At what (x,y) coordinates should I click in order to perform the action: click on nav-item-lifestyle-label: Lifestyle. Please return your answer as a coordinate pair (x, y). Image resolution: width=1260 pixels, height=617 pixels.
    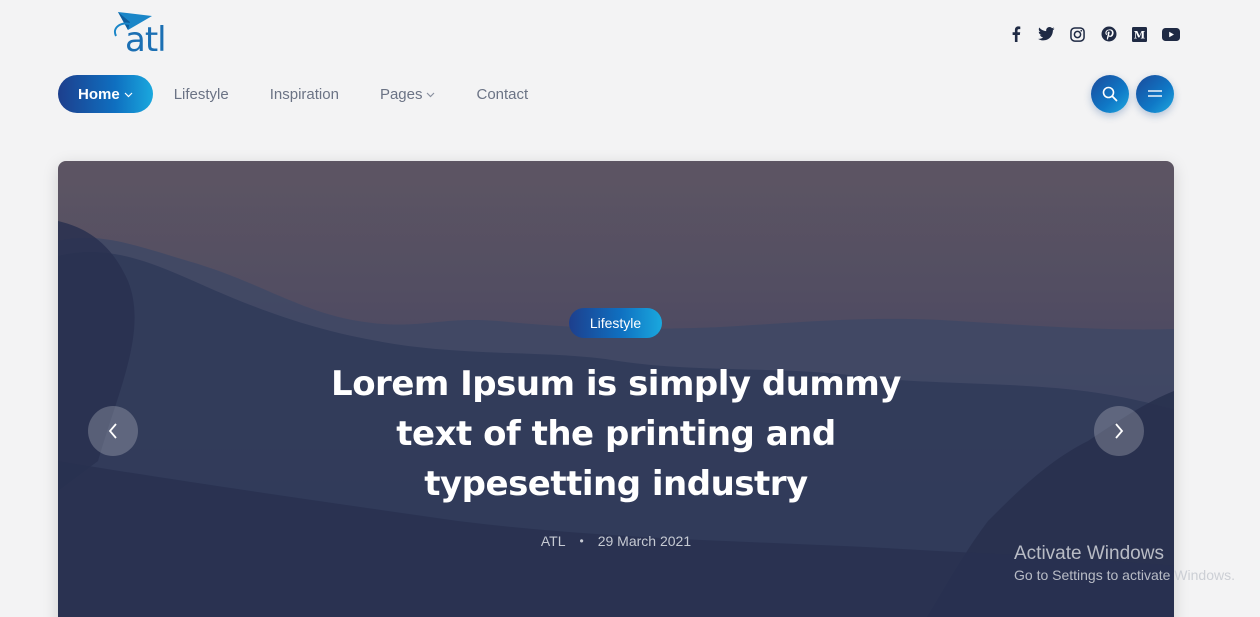
    Looking at the image, I should click on (201, 94).